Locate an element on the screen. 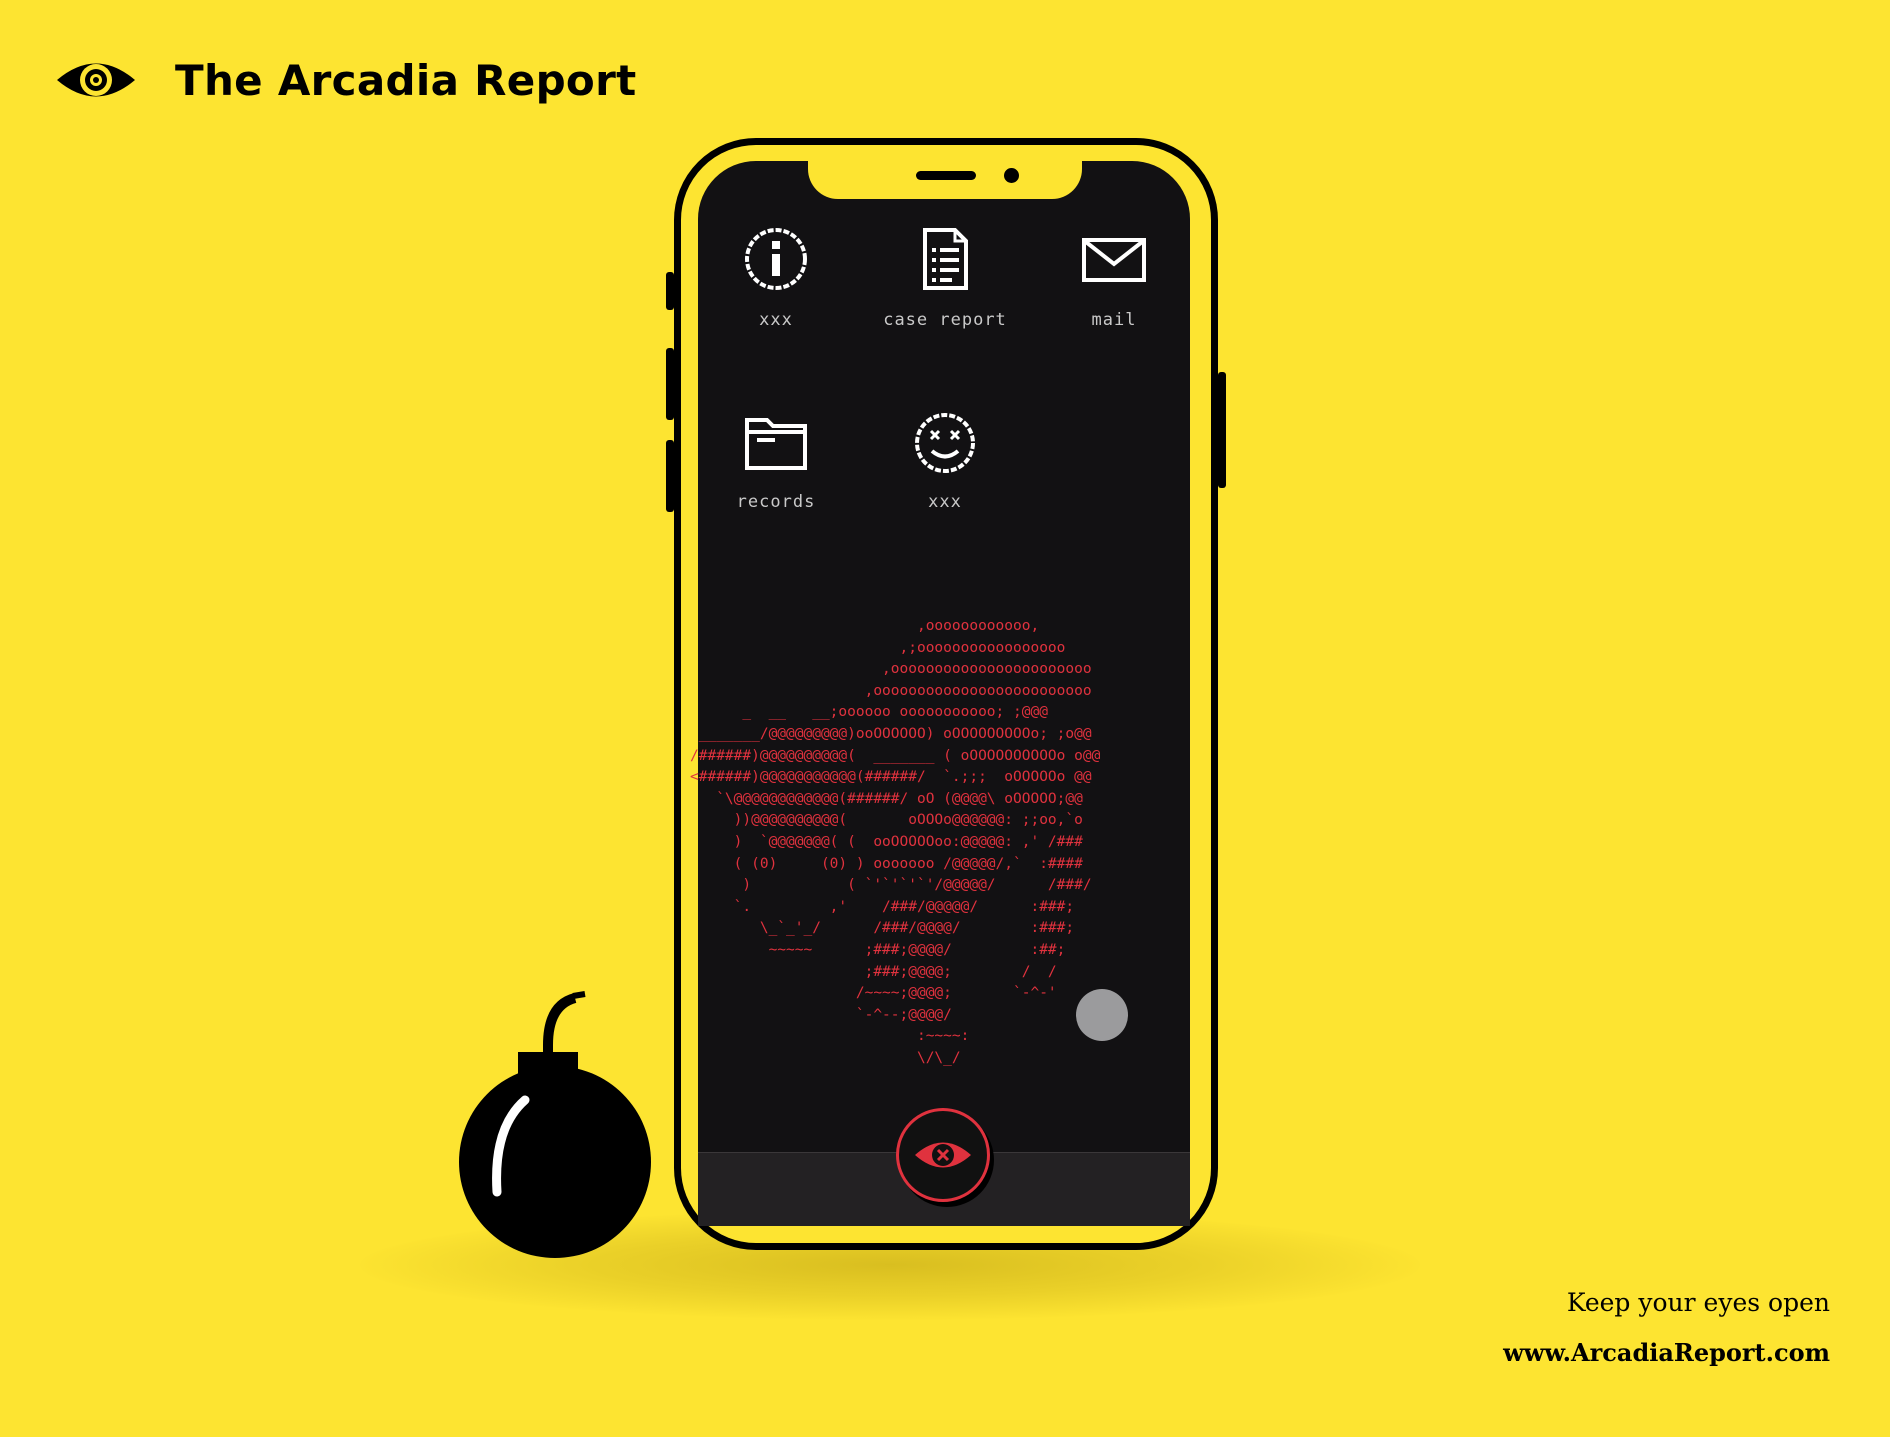 This screenshot has width=1890, height=1437. app-records: records is located at coordinates (776, 460).